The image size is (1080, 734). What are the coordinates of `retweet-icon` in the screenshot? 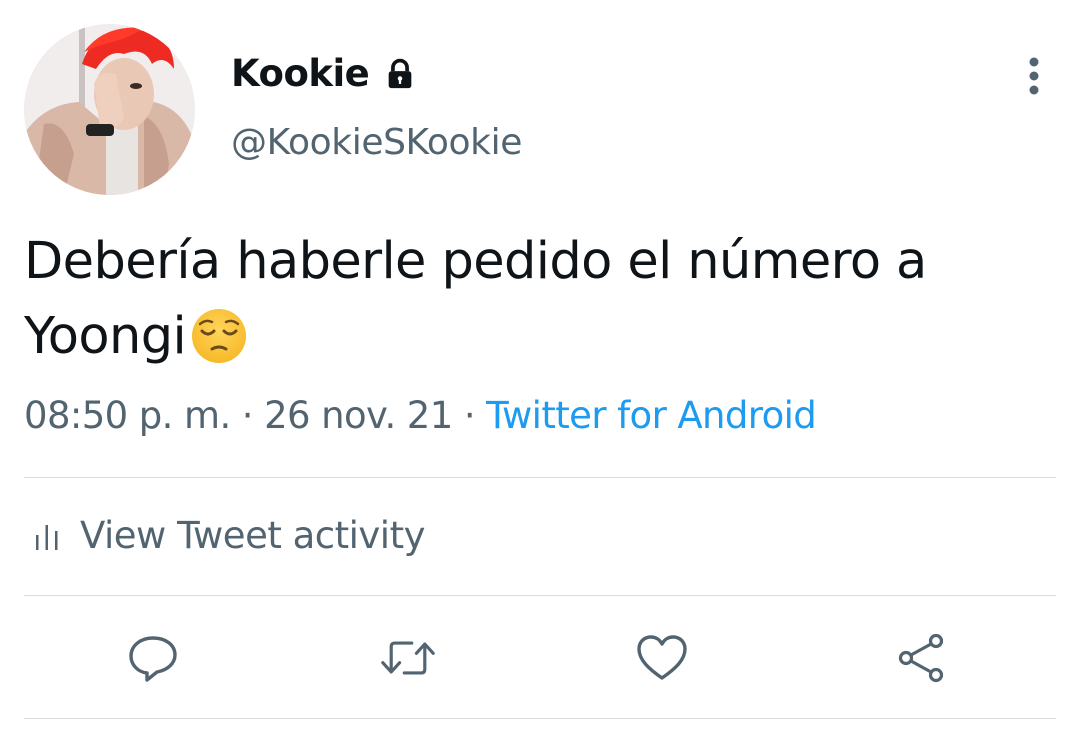 It's located at (408, 658).